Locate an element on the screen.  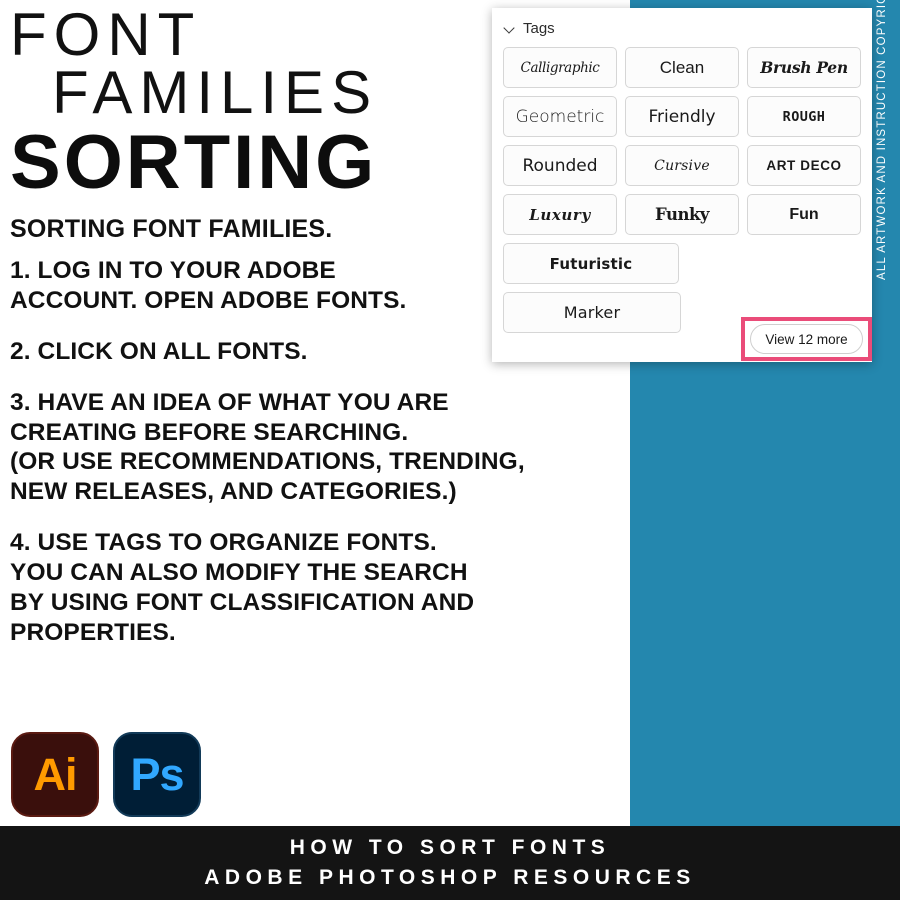
view-more-highlight: View 12 more is located at coordinates (806, 339).